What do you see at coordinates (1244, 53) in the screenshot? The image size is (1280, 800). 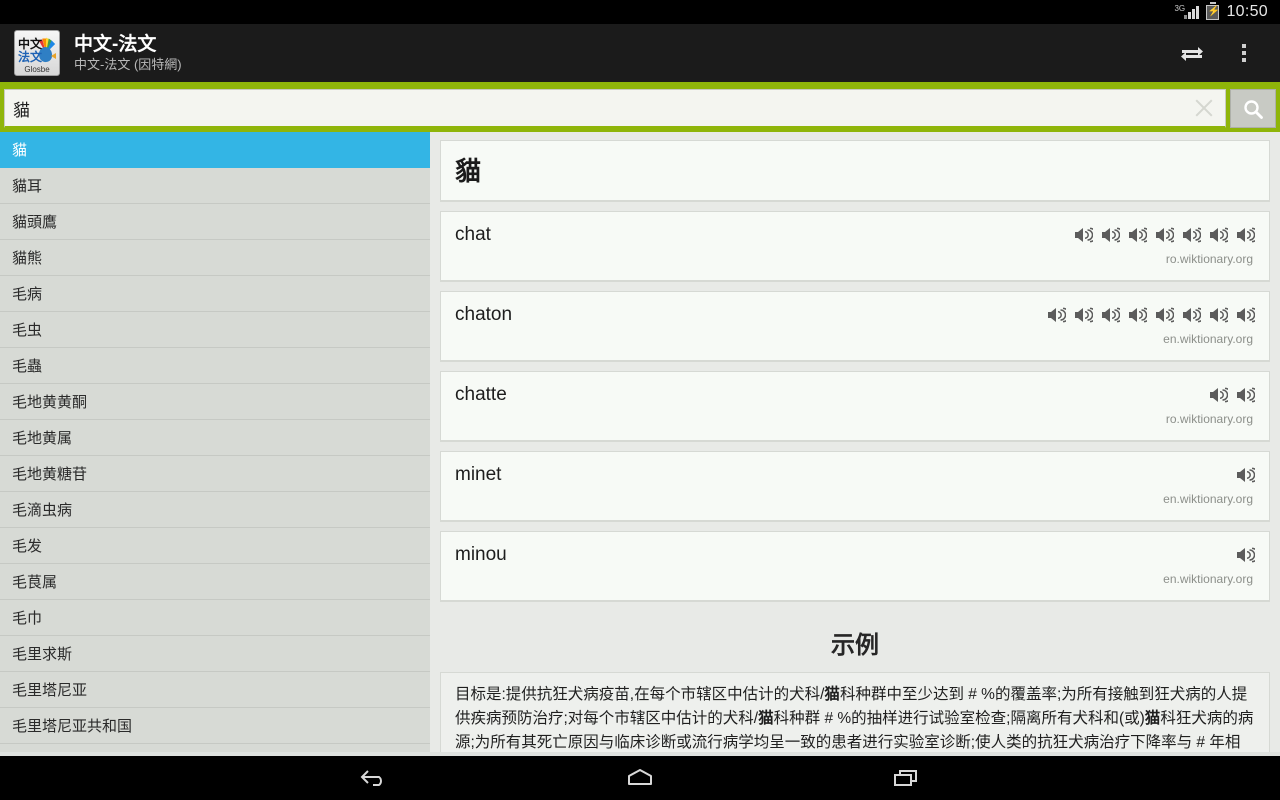 I see `overflow-menu-button` at bounding box center [1244, 53].